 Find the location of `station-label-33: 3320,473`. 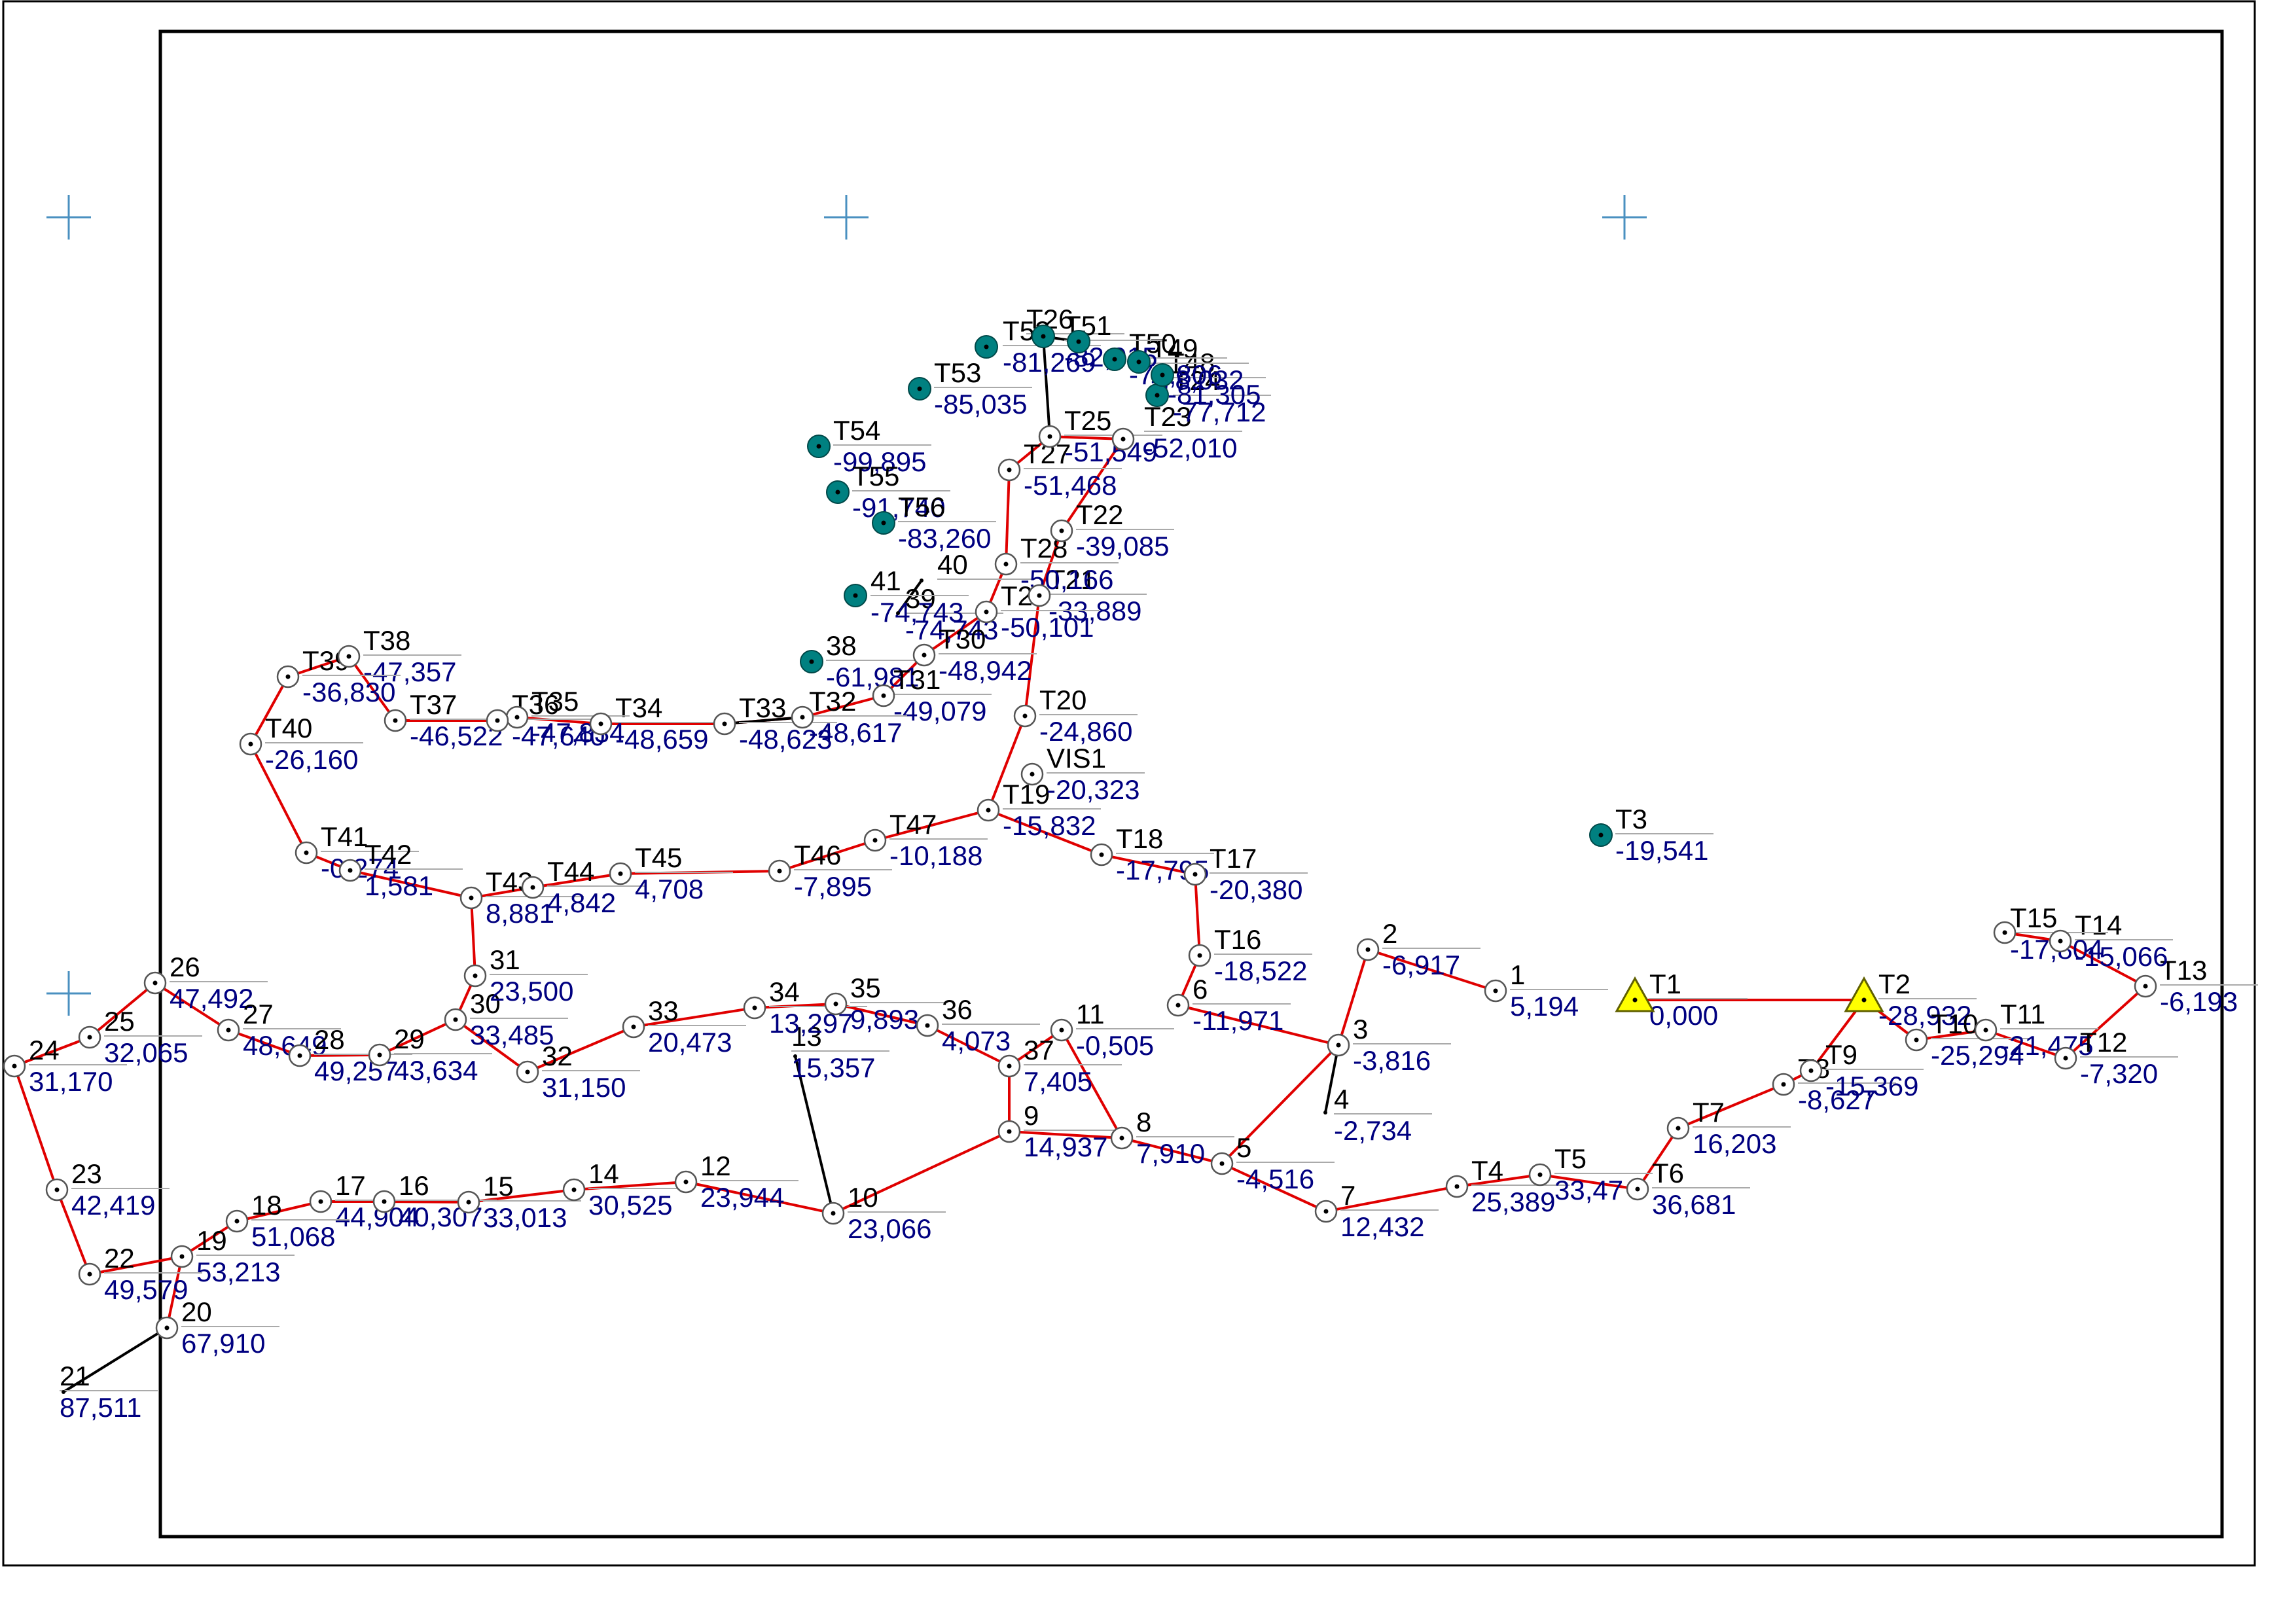

station-label-33: 3320,473 is located at coordinates (697, 1026).